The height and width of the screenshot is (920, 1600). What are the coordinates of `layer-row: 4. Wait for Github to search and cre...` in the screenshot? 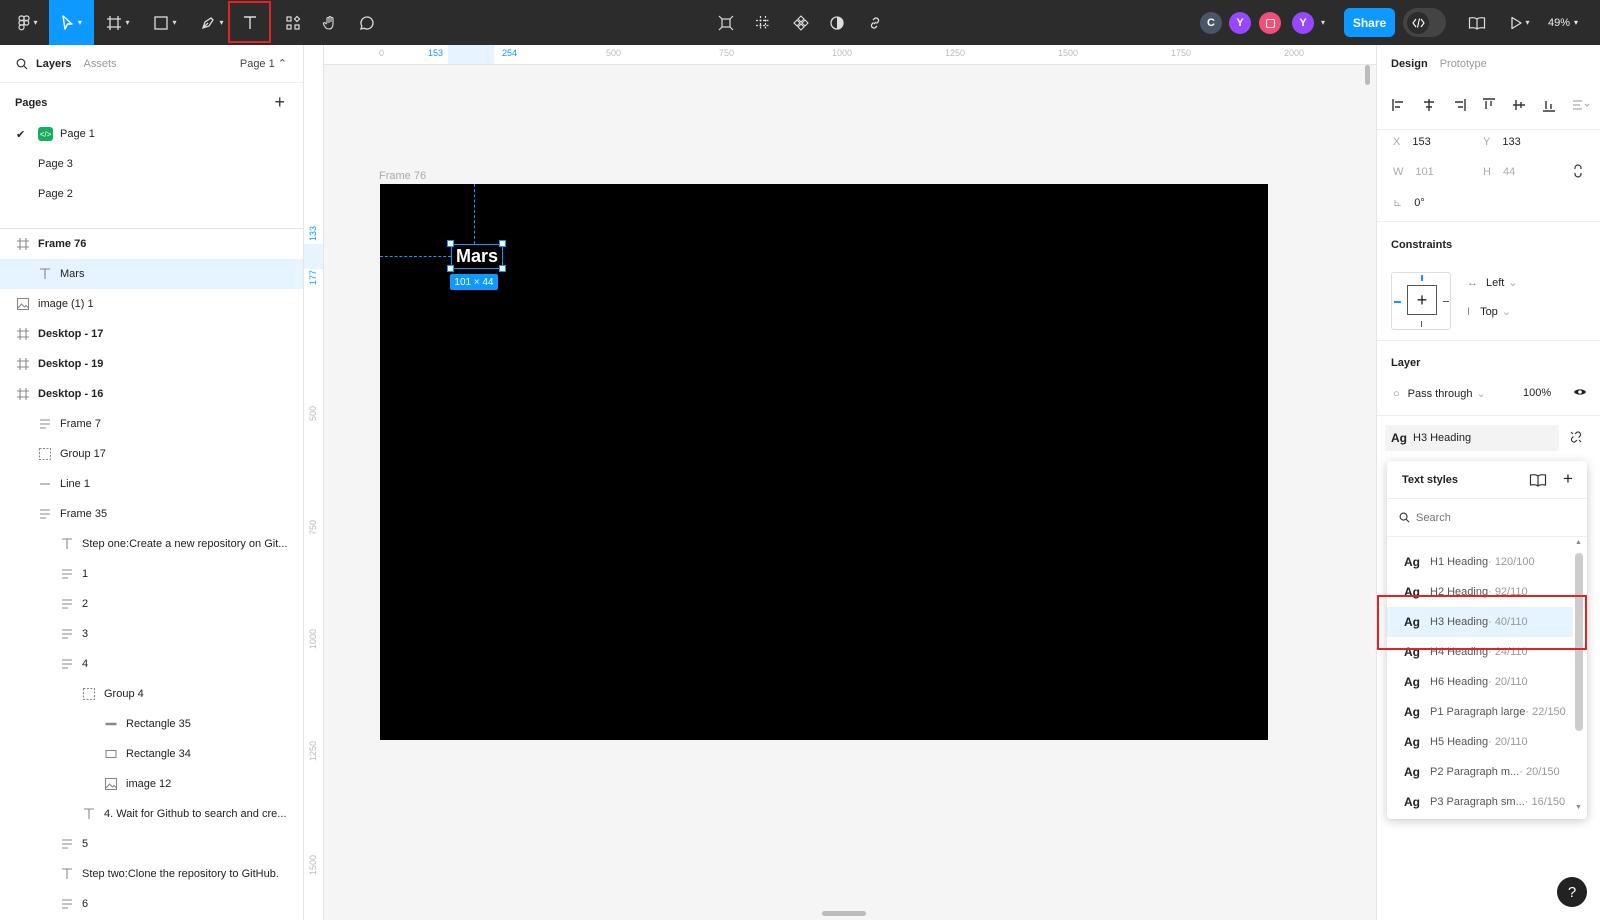 It's located at (151, 814).